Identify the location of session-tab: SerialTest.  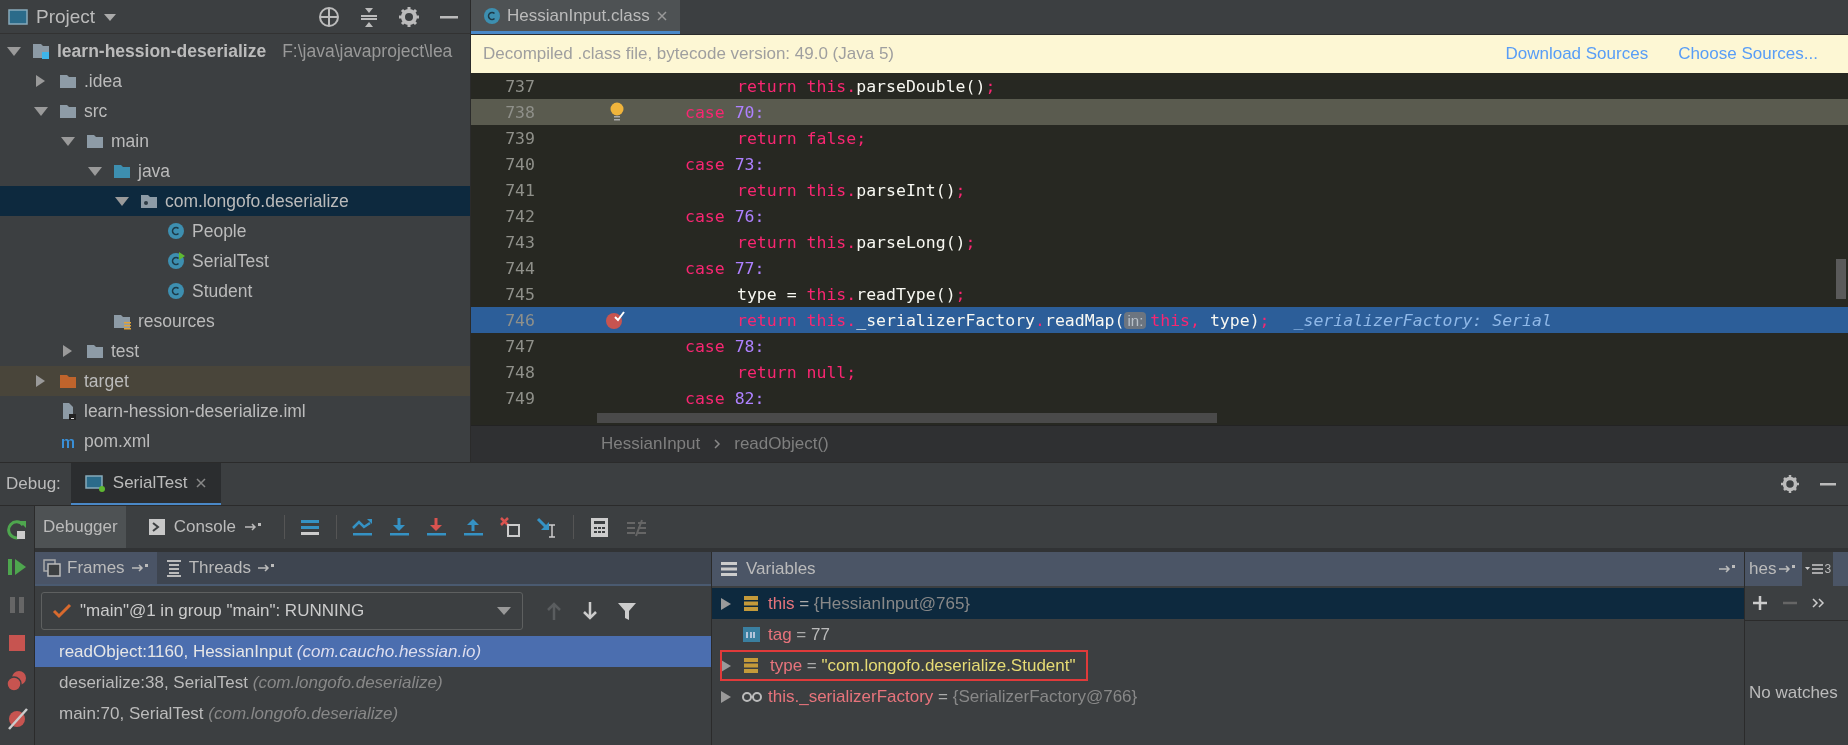
(146, 484).